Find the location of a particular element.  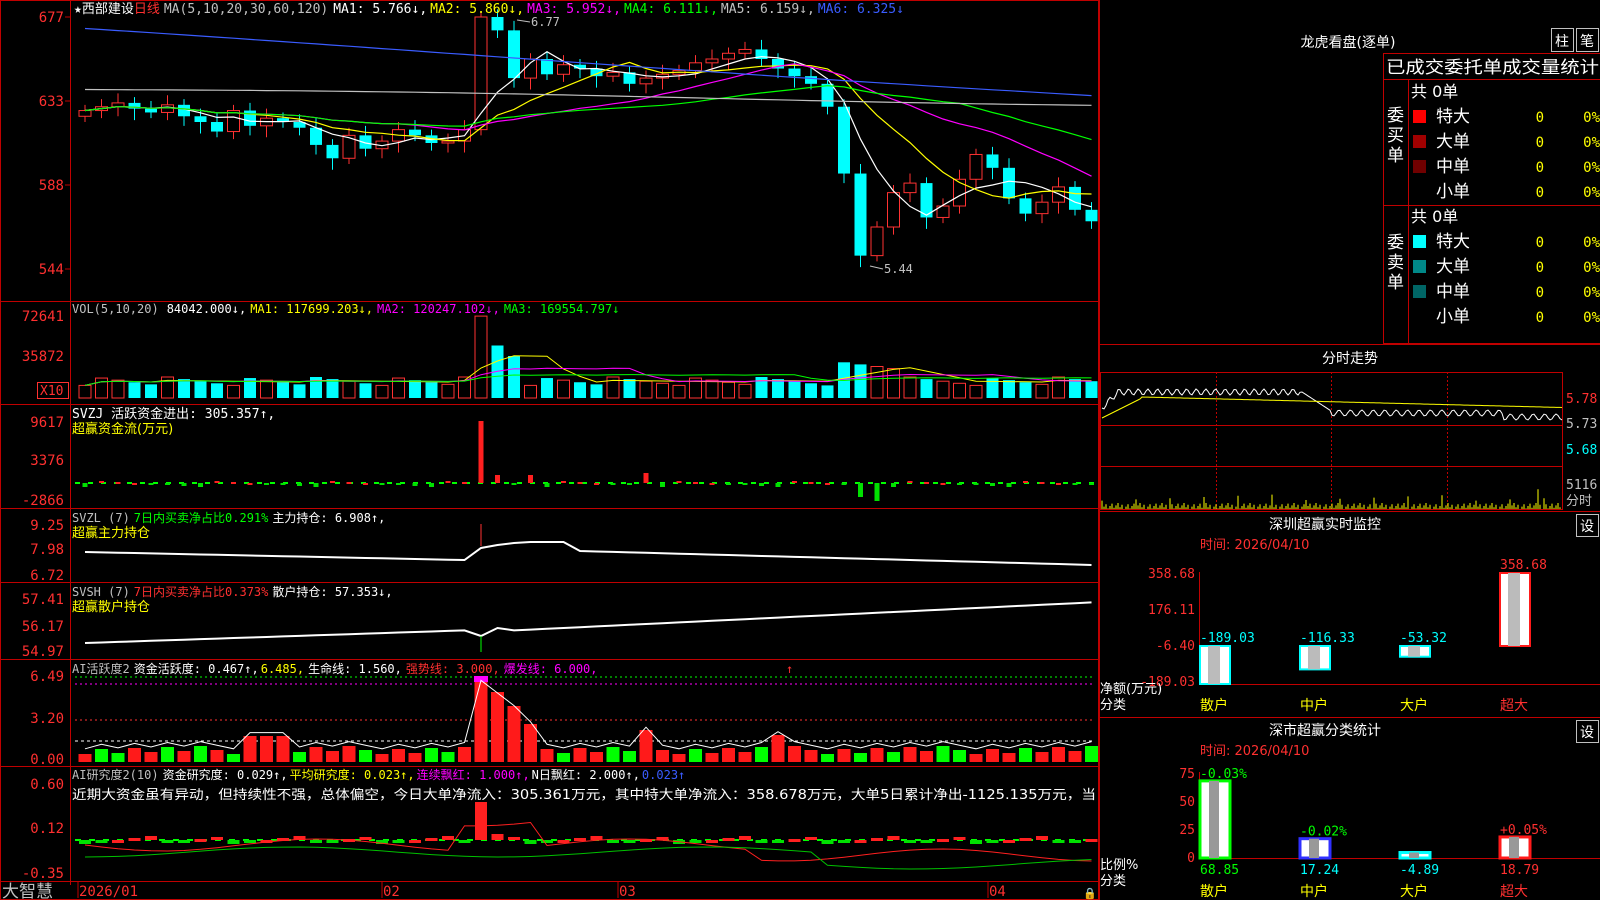

ai-research-panel is located at coordinates (586, 836).